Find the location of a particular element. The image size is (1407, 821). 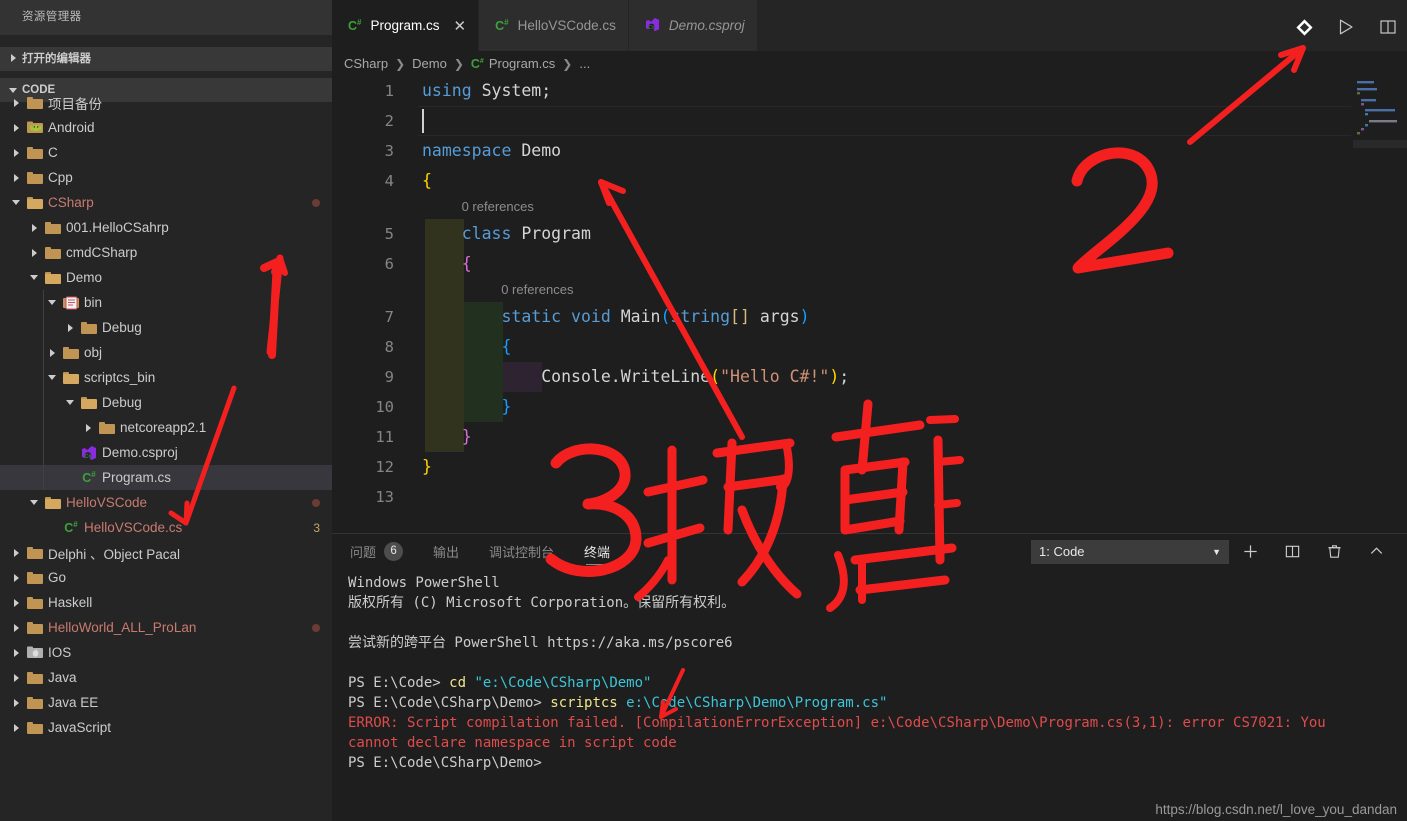

breadcrumb-item-csharp: CSharp is located at coordinates (366, 63).